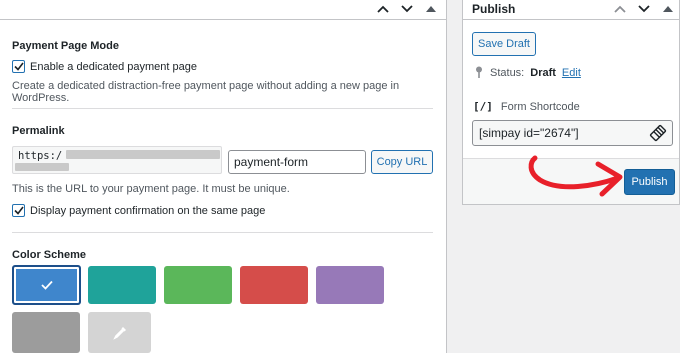  What do you see at coordinates (479, 72) in the screenshot?
I see `pin-icon` at bounding box center [479, 72].